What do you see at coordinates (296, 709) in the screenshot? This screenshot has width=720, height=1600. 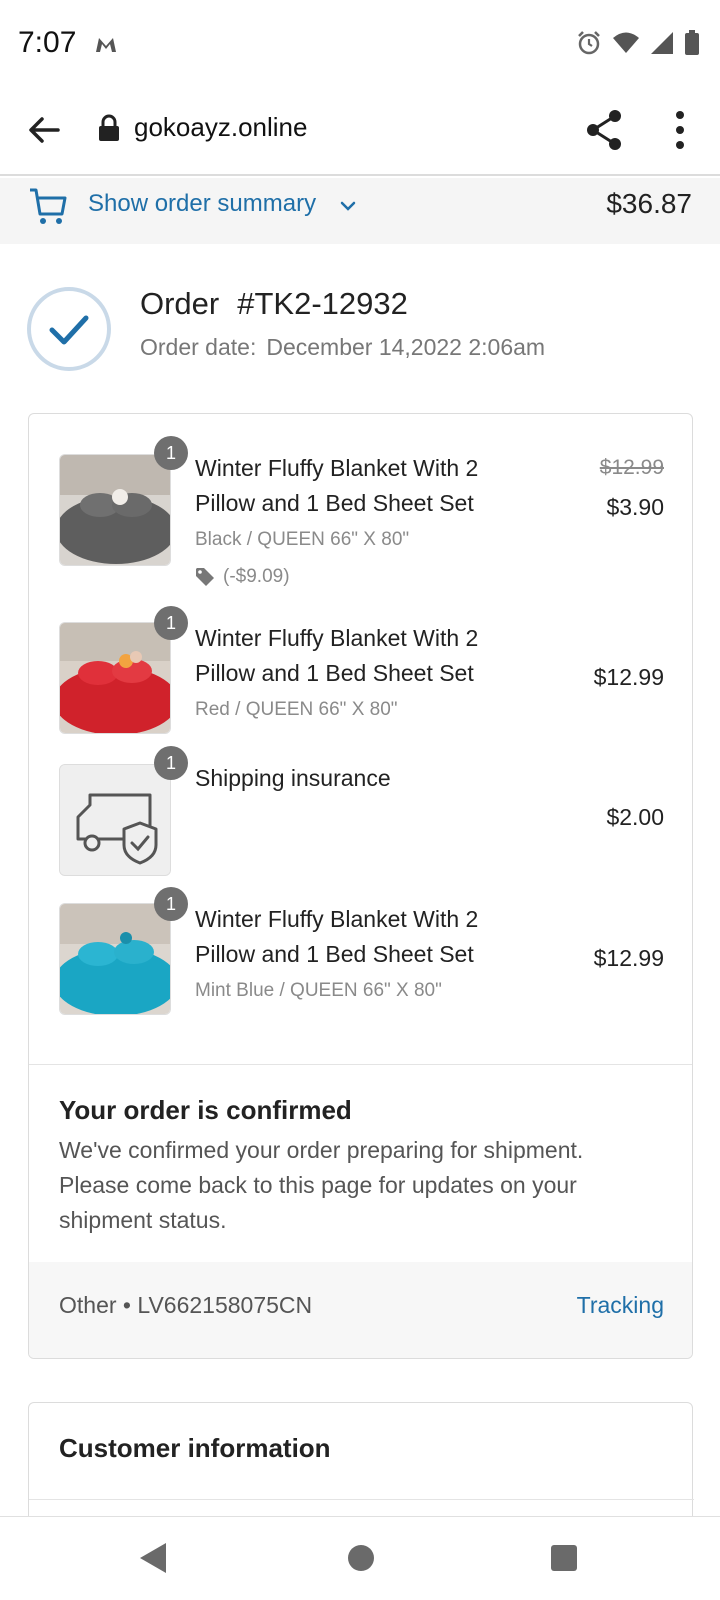 I see `item-variant: Red / QUEEN 66" X 80"` at bounding box center [296, 709].